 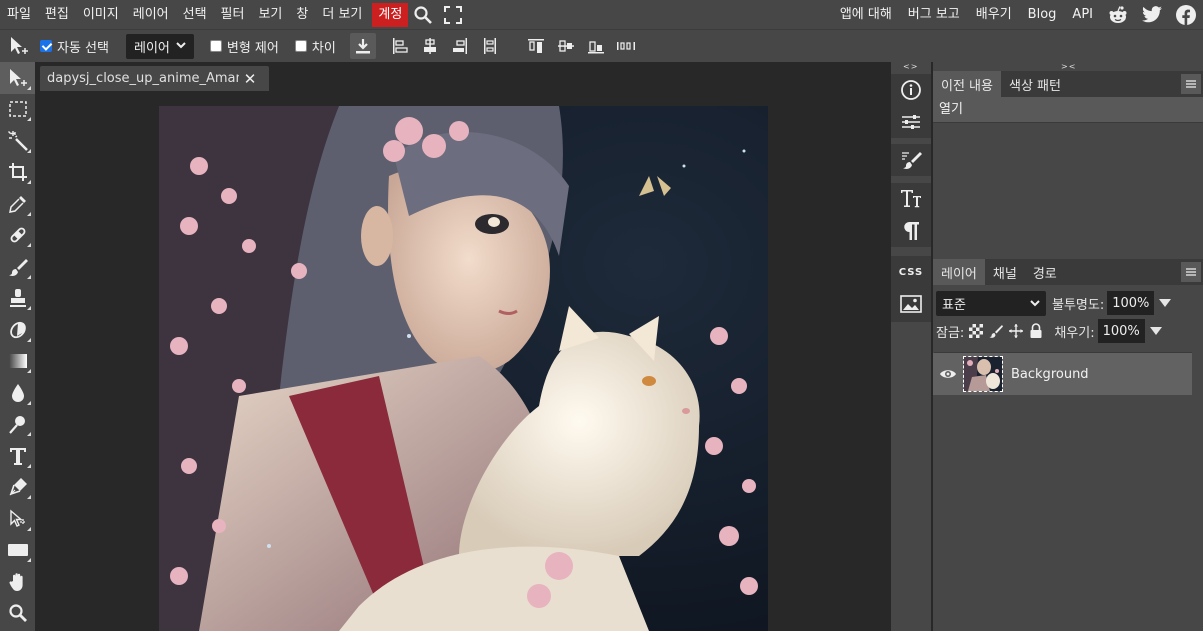 What do you see at coordinates (270, 15) in the screenshot?
I see `menu-view: 보기` at bounding box center [270, 15].